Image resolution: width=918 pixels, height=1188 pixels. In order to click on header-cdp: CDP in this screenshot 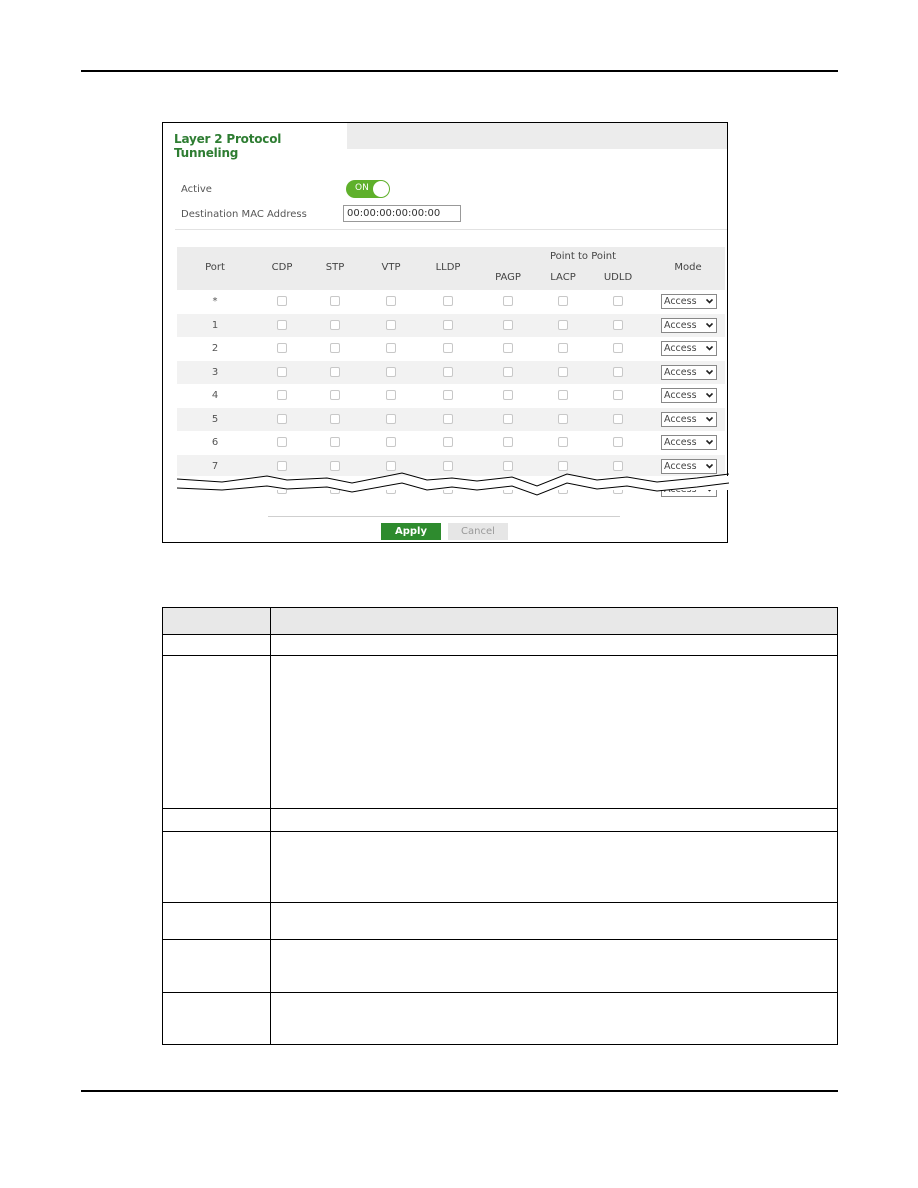, I will do `click(282, 267)`.